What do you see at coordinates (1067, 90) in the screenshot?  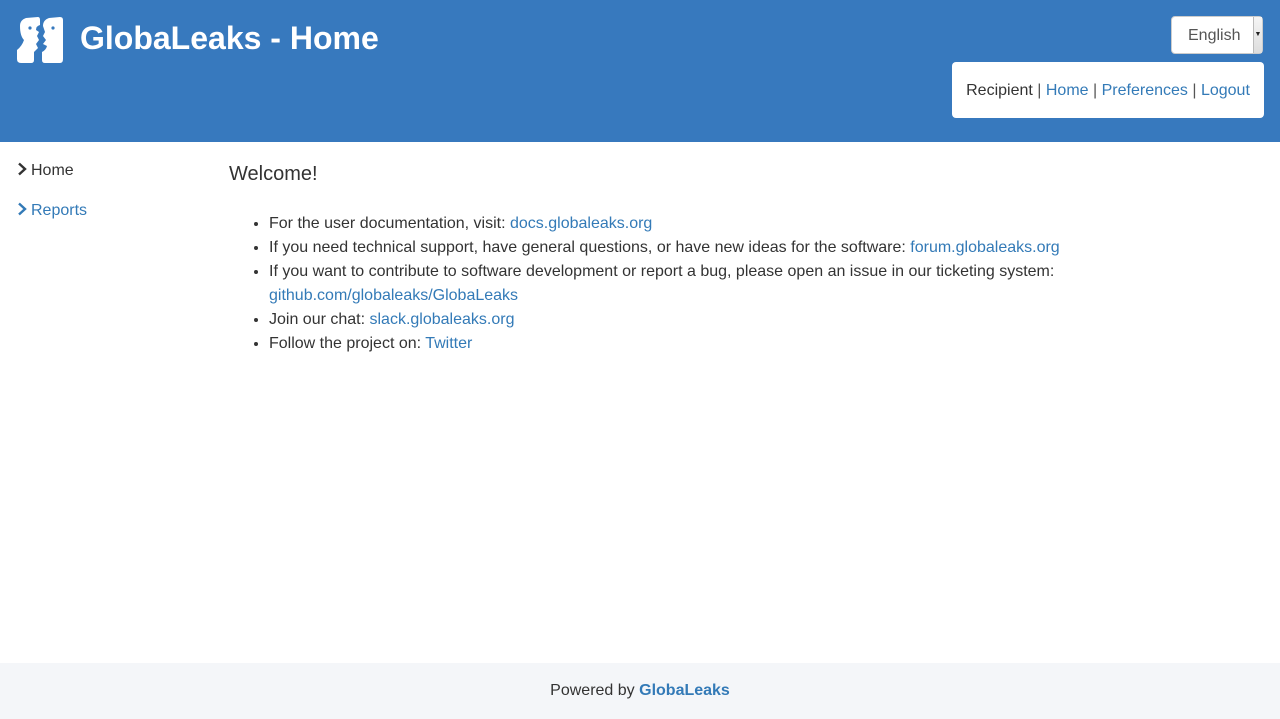 I see `home-link: Home` at bounding box center [1067, 90].